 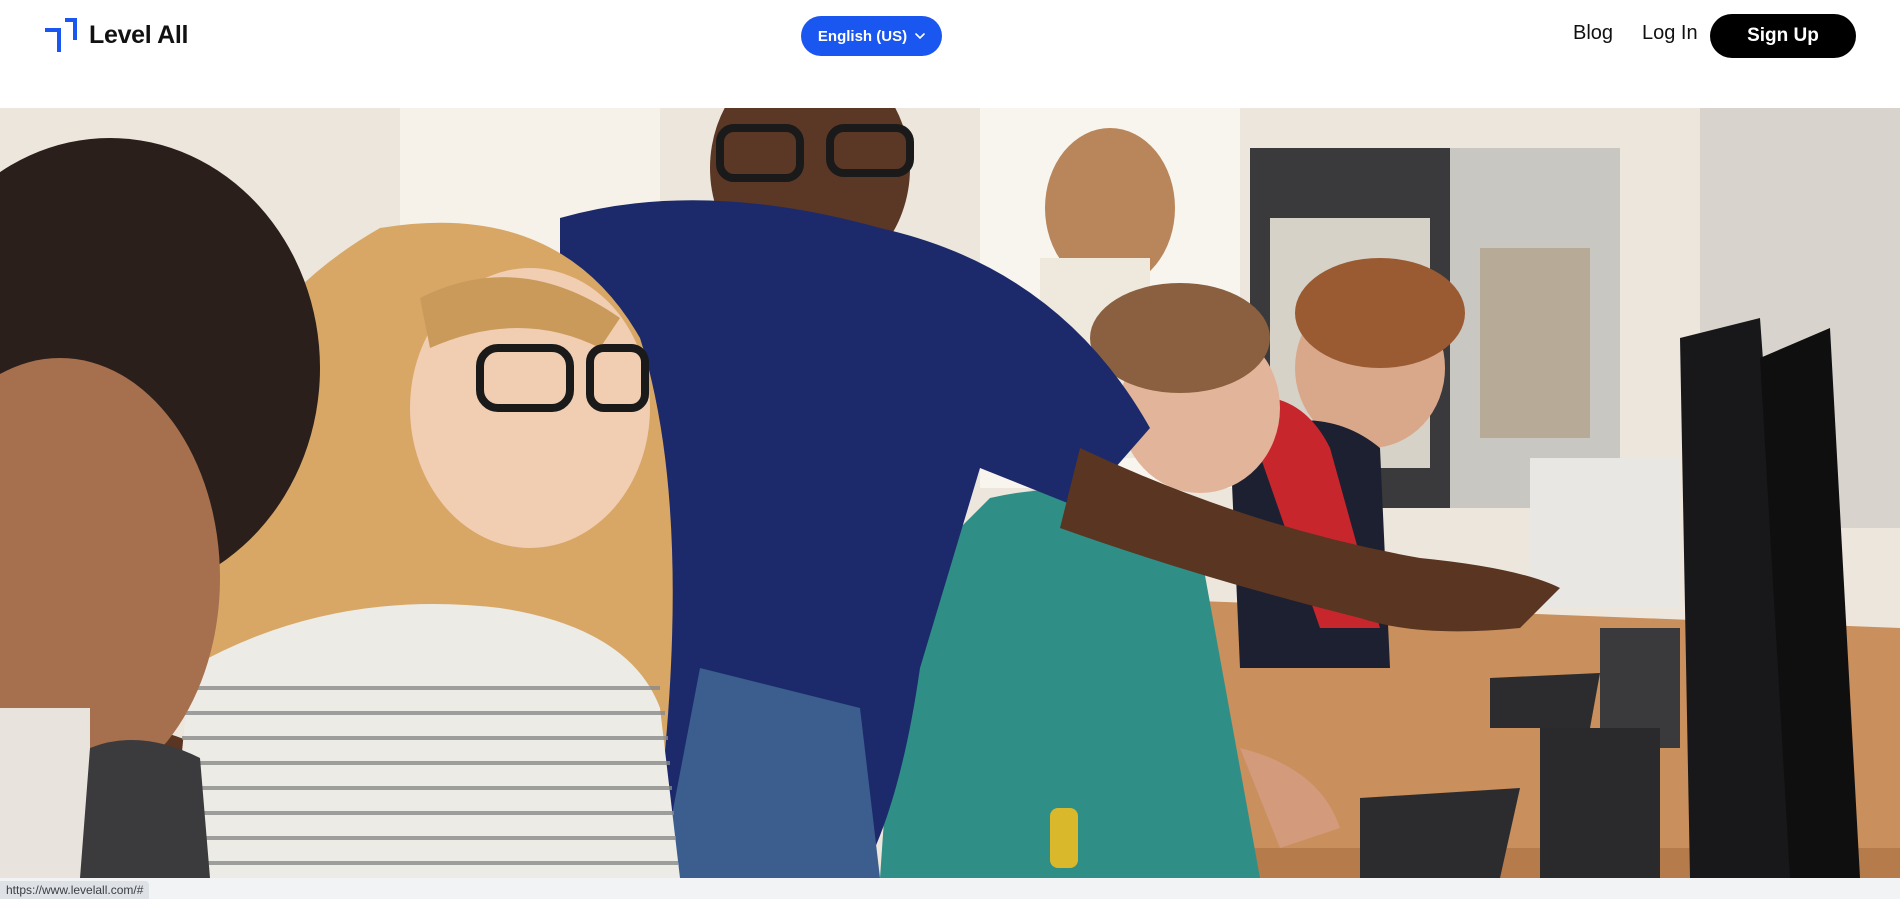 What do you see at coordinates (920, 35) in the screenshot?
I see `chevron-down-icon` at bounding box center [920, 35].